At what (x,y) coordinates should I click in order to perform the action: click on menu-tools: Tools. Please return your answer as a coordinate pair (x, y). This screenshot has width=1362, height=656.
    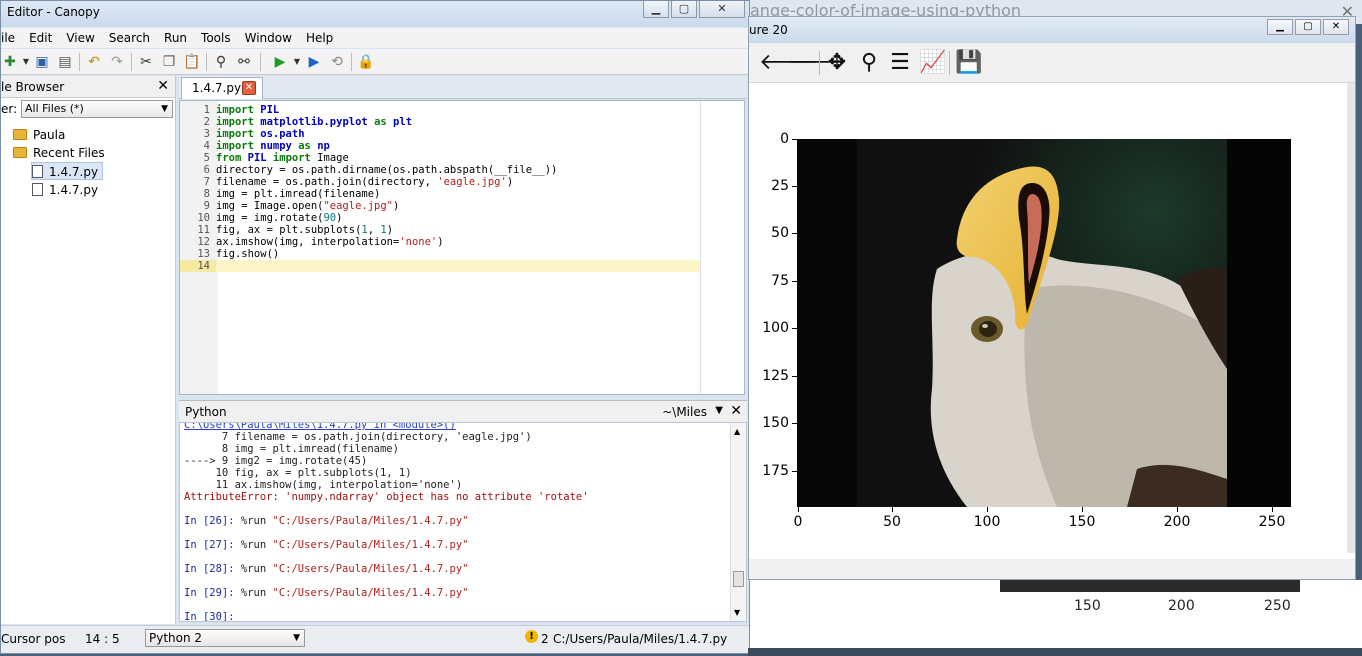
    Looking at the image, I should click on (216, 38).